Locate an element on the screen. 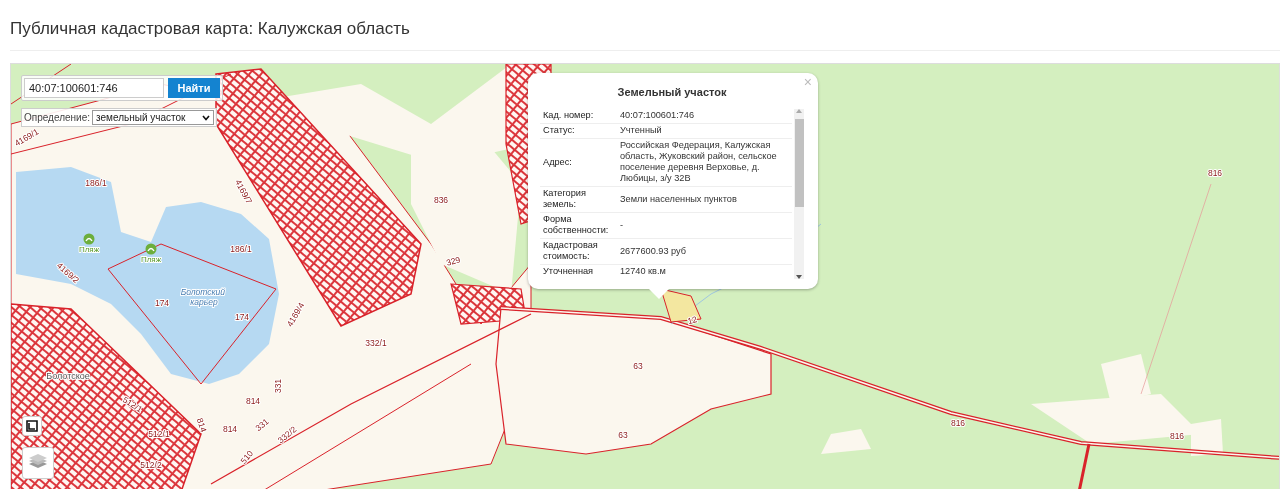 This screenshot has width=1280, height=489. field-value: Российская Федерация, Калужская область, Жуковский район, сельское поселение деревня Верховье, д. Любицы, з/у 32В is located at coordinates (698, 162).